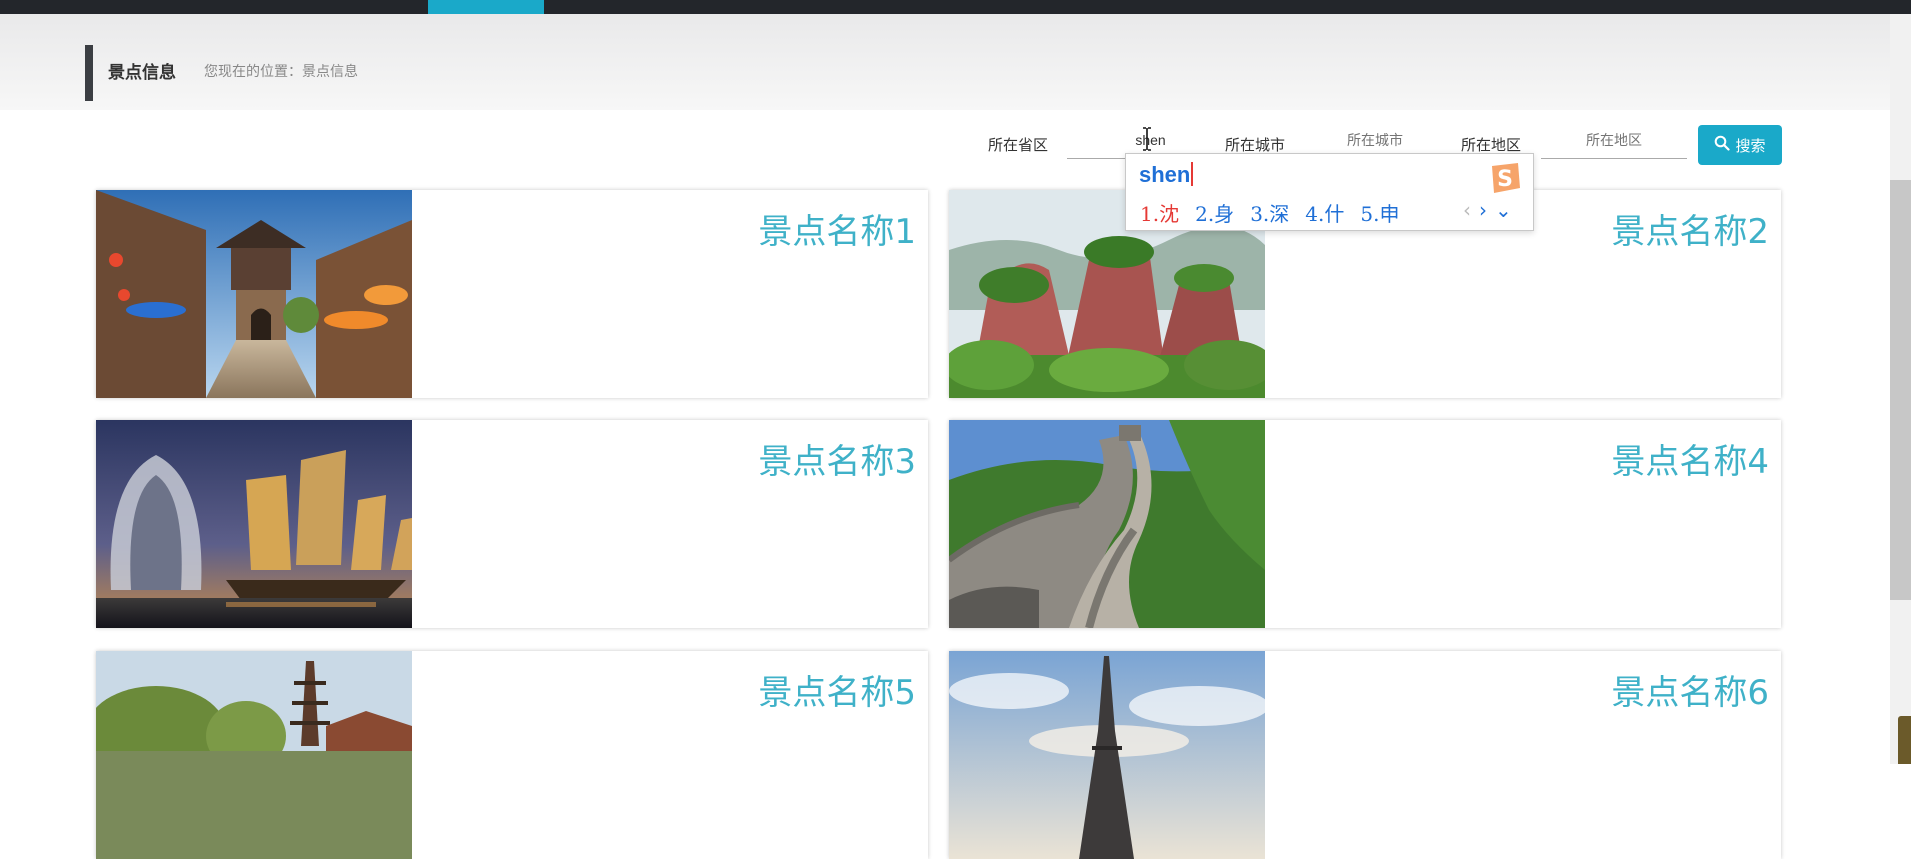 Image resolution: width=1911 pixels, height=859 pixels. Describe the element at coordinates (837, 693) in the screenshot. I see `scenic-name: 景点名称5` at that location.